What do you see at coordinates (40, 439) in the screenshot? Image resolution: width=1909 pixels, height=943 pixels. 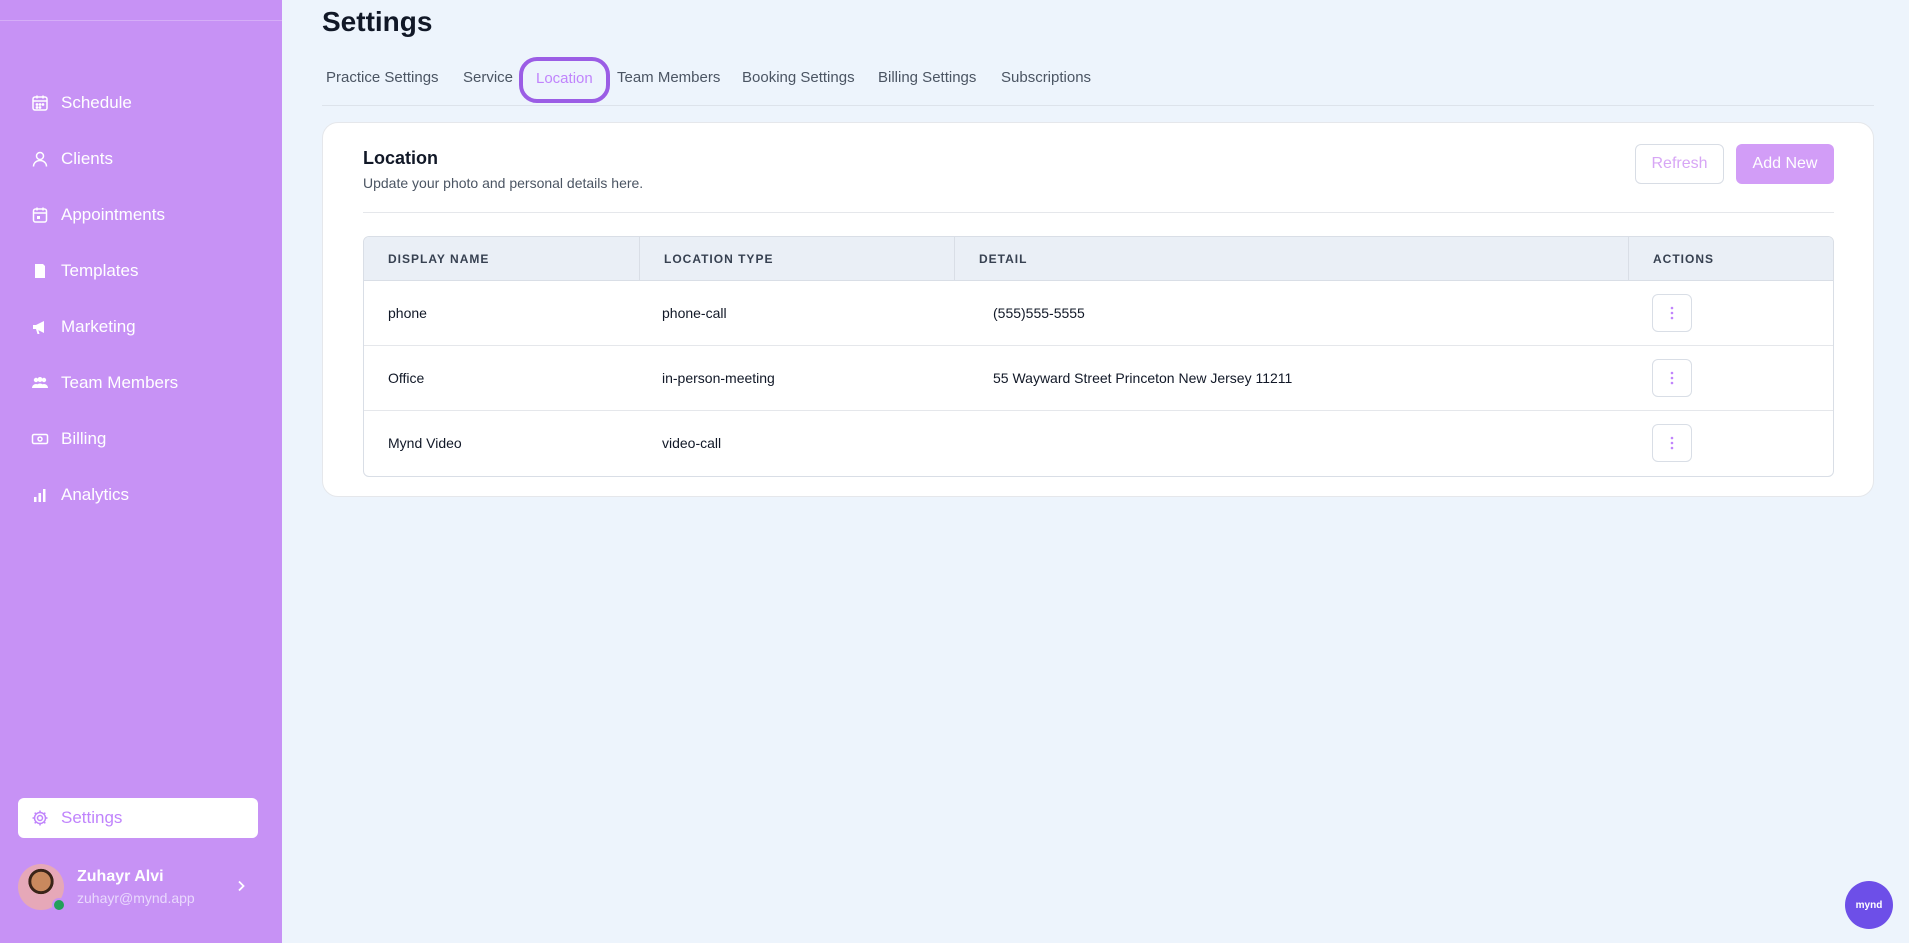 I see `cash-icon` at bounding box center [40, 439].